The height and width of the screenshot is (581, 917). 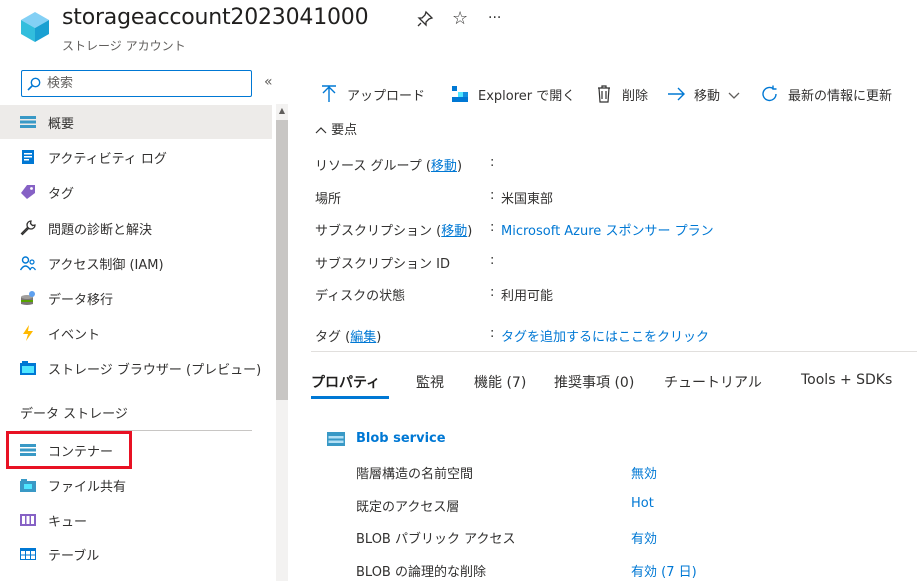 I want to click on pin-icon, so click(x=425, y=21).